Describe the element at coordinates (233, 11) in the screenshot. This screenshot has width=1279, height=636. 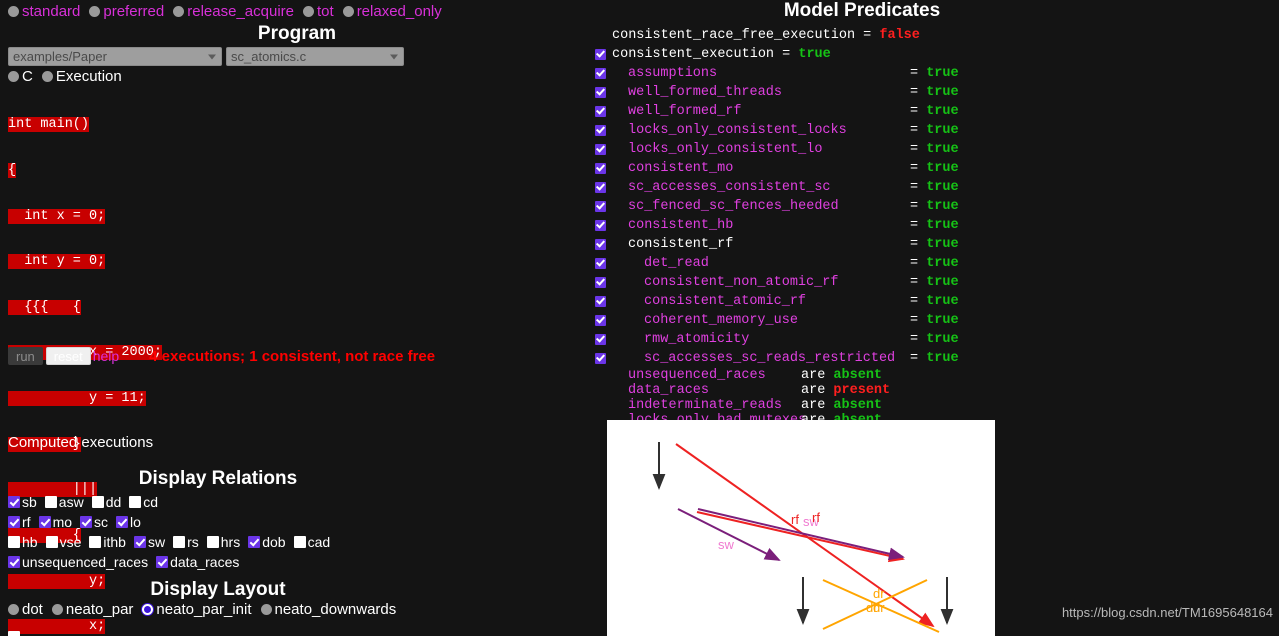
I see `memory-model-option-release-acquire: release_acquire` at that location.